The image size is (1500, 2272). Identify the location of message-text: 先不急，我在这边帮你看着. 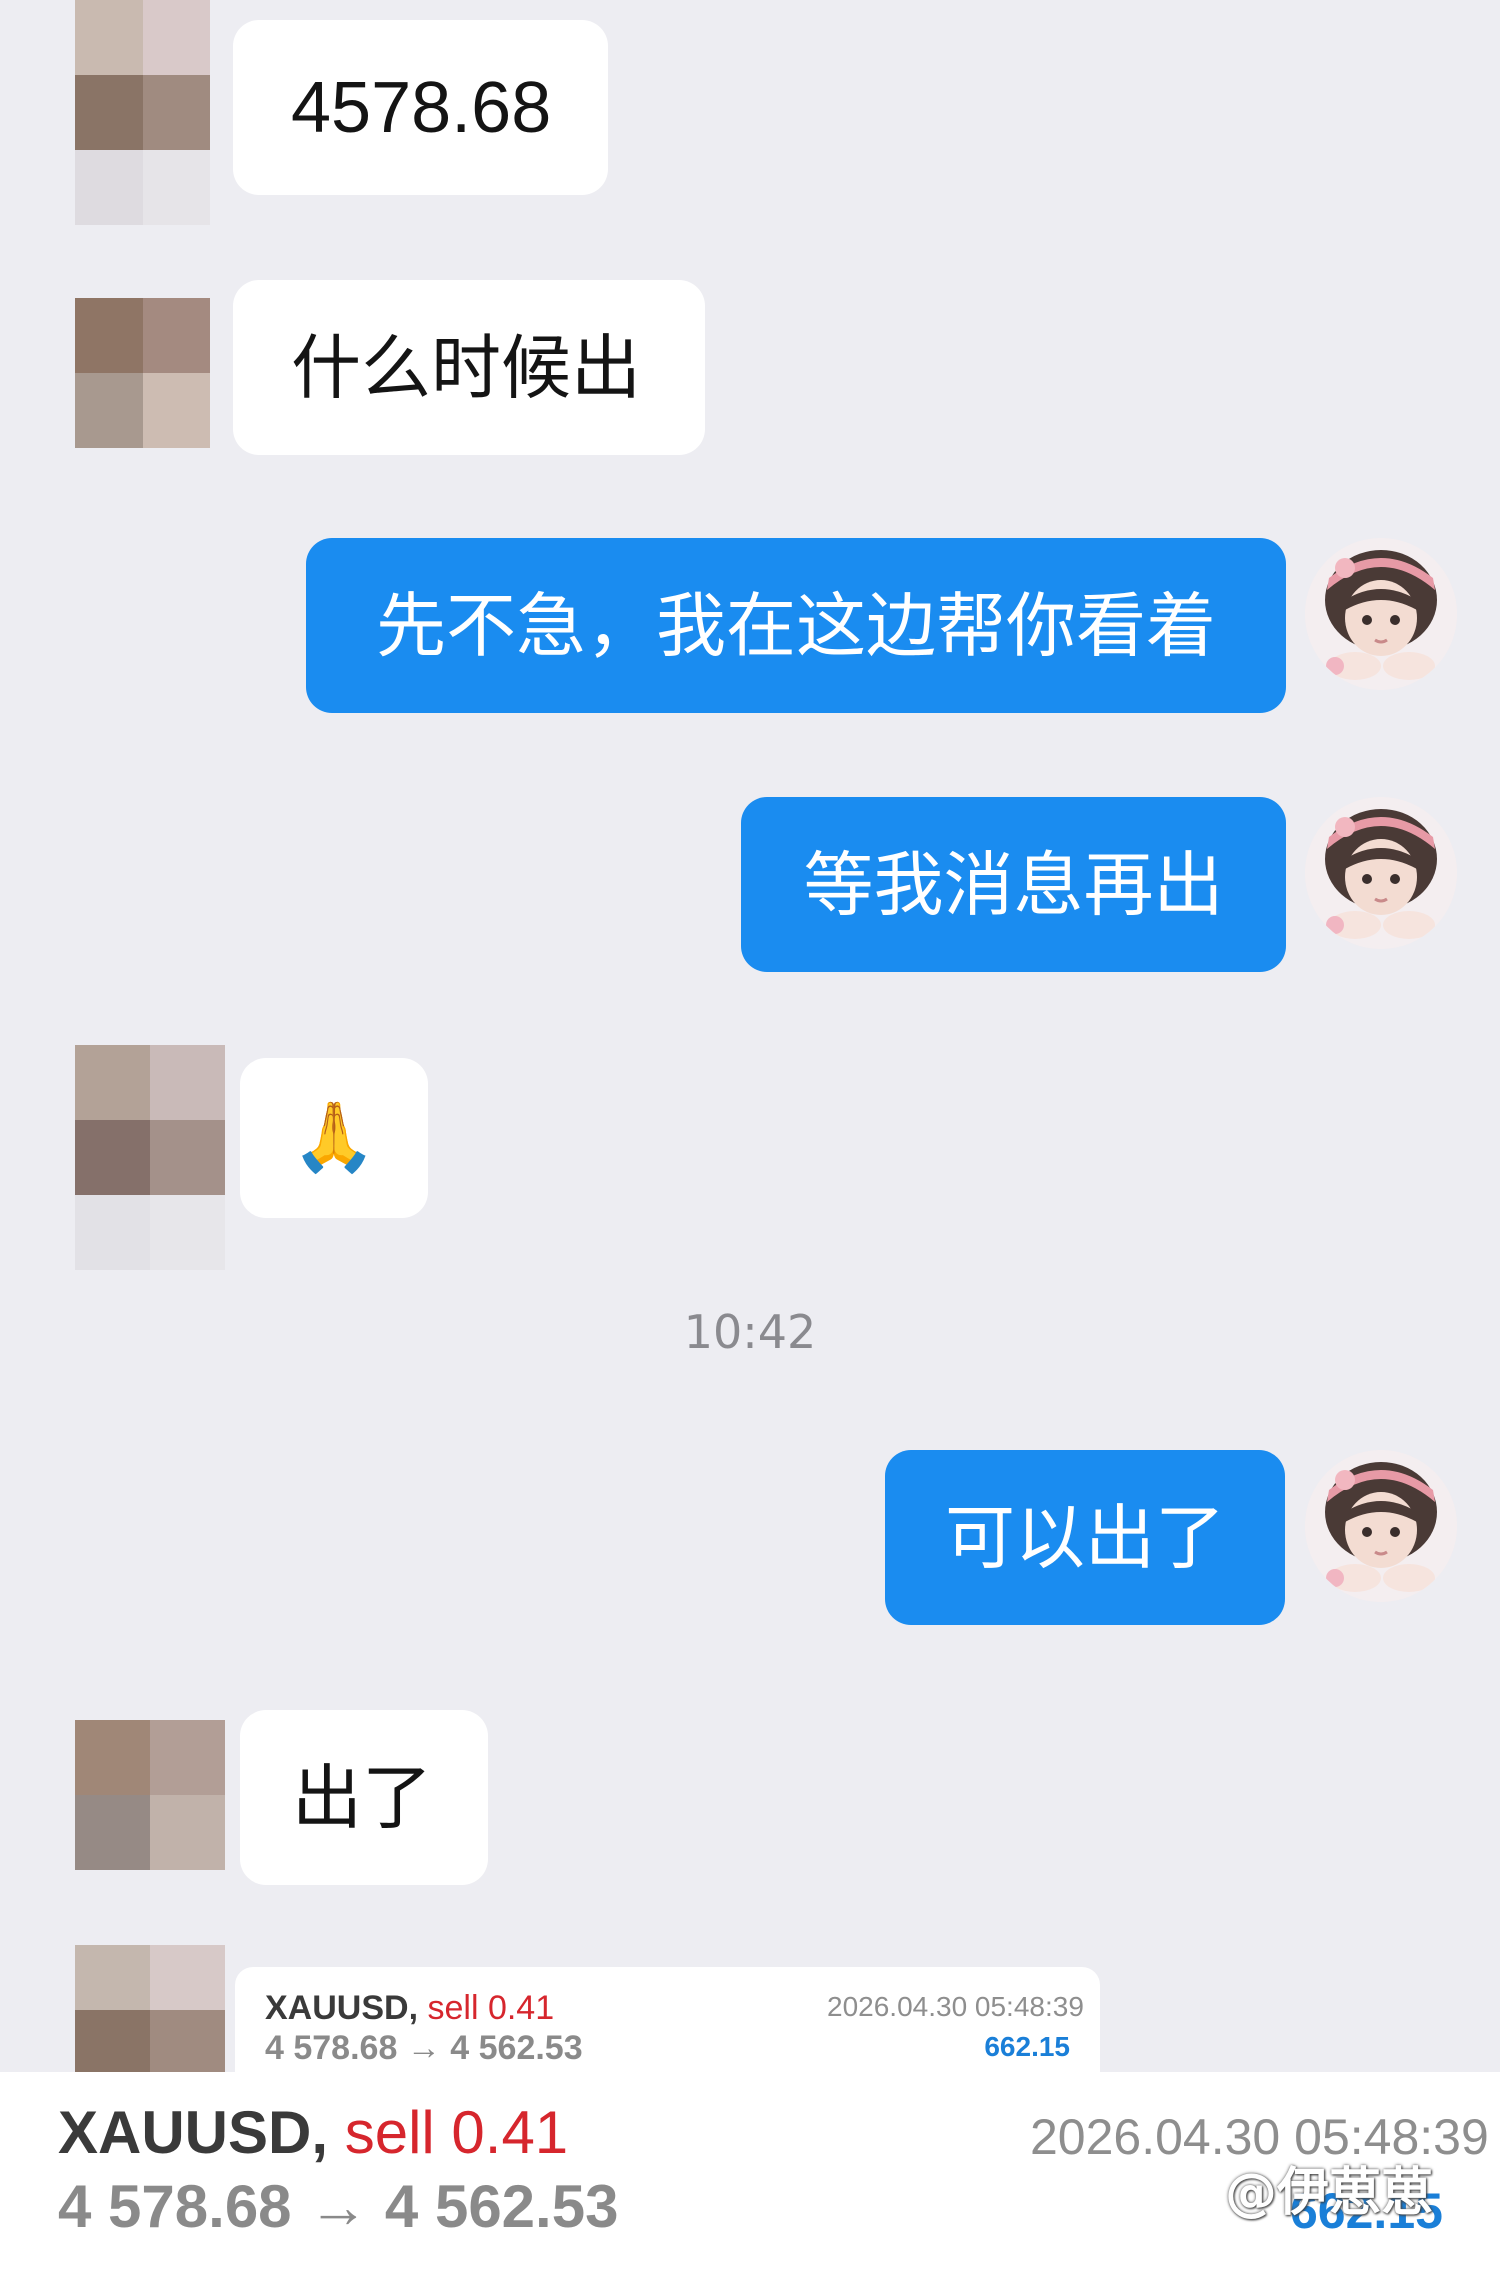
(796, 625).